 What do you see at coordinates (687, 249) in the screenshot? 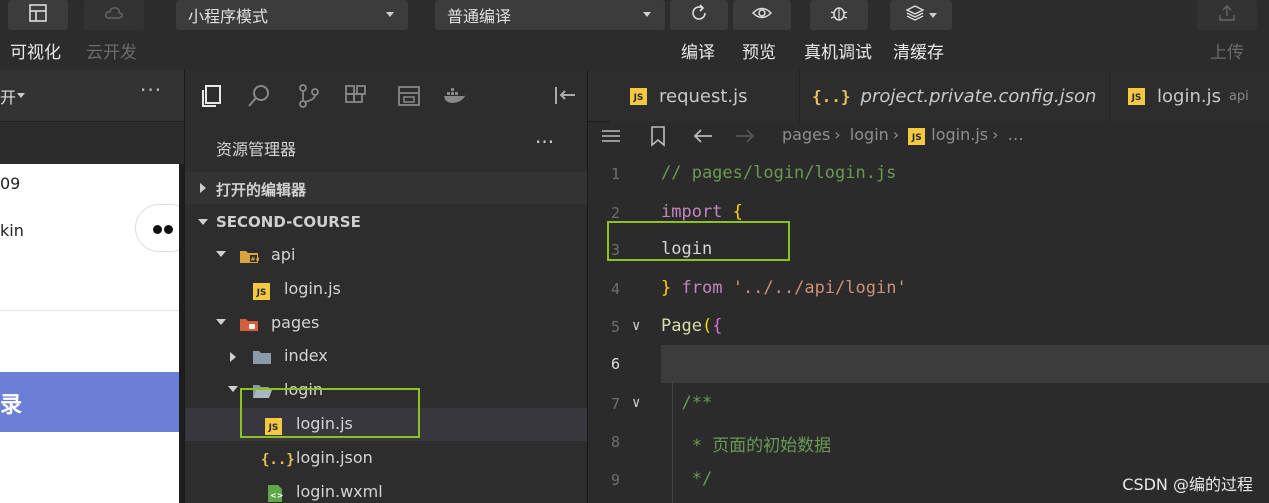
I see `code-text: login` at bounding box center [687, 249].